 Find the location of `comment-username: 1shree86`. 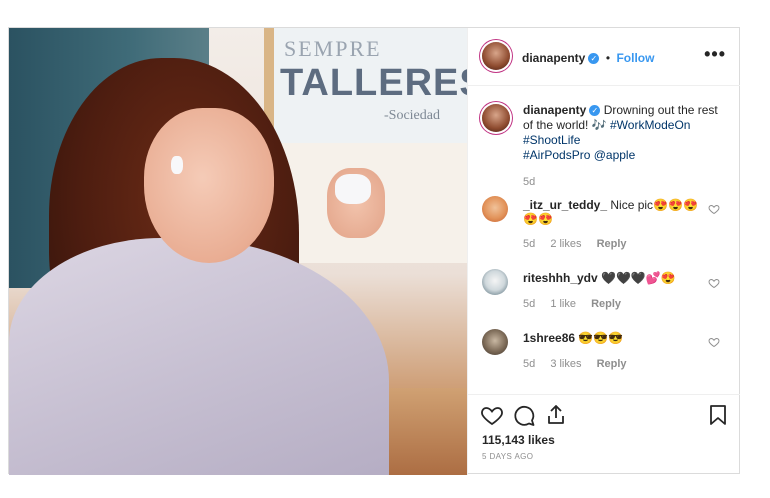

comment-username: 1shree86 is located at coordinates (549, 338).